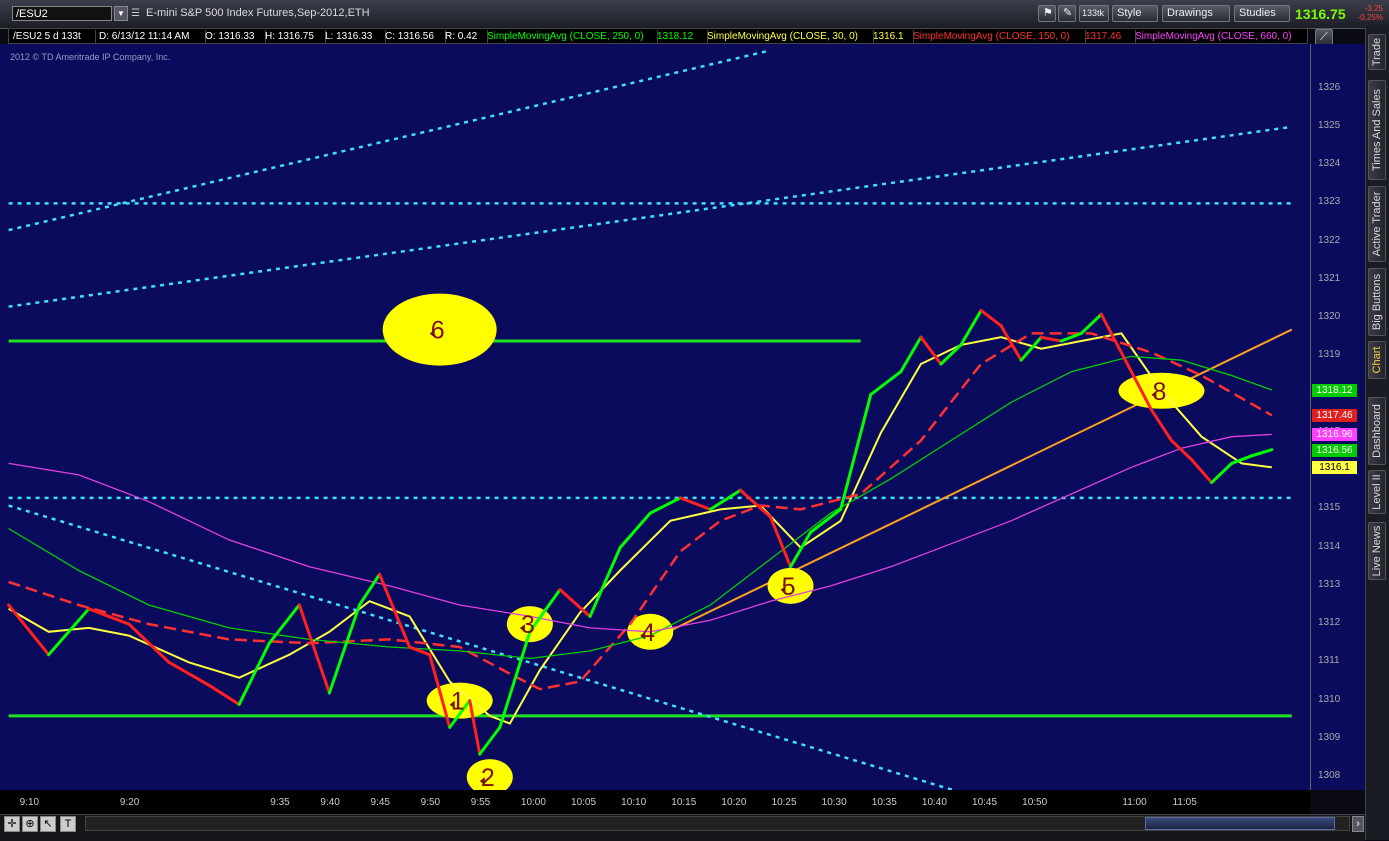  Describe the element at coordinates (1334, 450) in the screenshot. I see `price-badge: 1316.56` at that location.